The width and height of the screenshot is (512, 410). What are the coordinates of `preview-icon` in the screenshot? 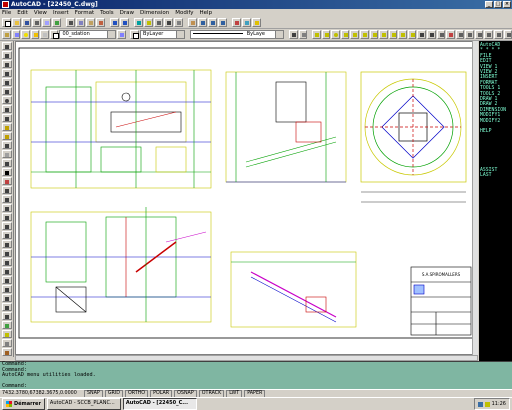 It's located at (46, 22).